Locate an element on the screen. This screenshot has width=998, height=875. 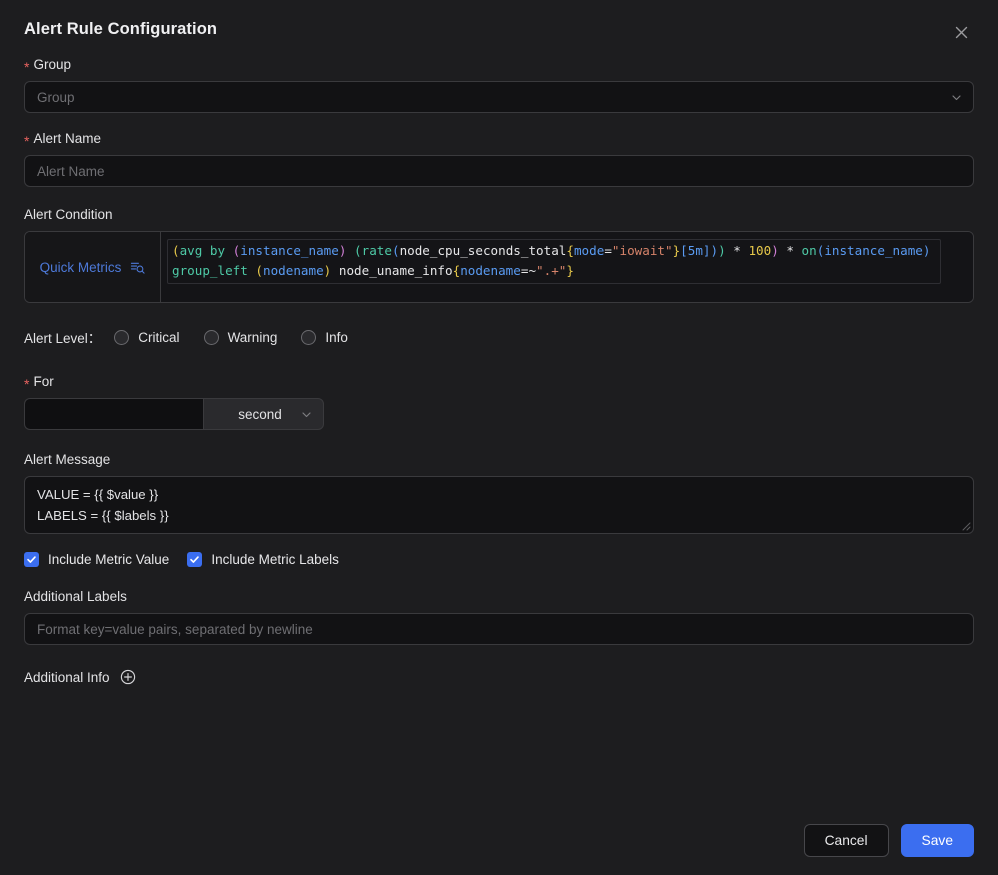
alert-level-option-warning: Warning is located at coordinates (240, 337).